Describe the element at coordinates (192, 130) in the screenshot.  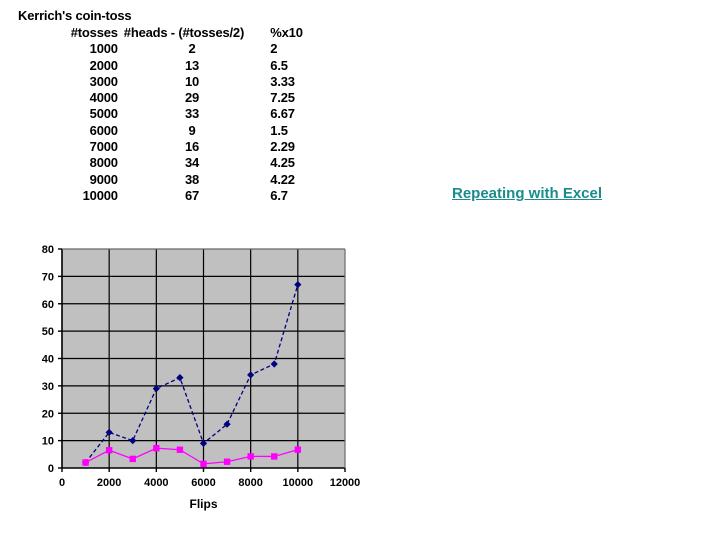
I see `cell-heads-diff: 9` at that location.